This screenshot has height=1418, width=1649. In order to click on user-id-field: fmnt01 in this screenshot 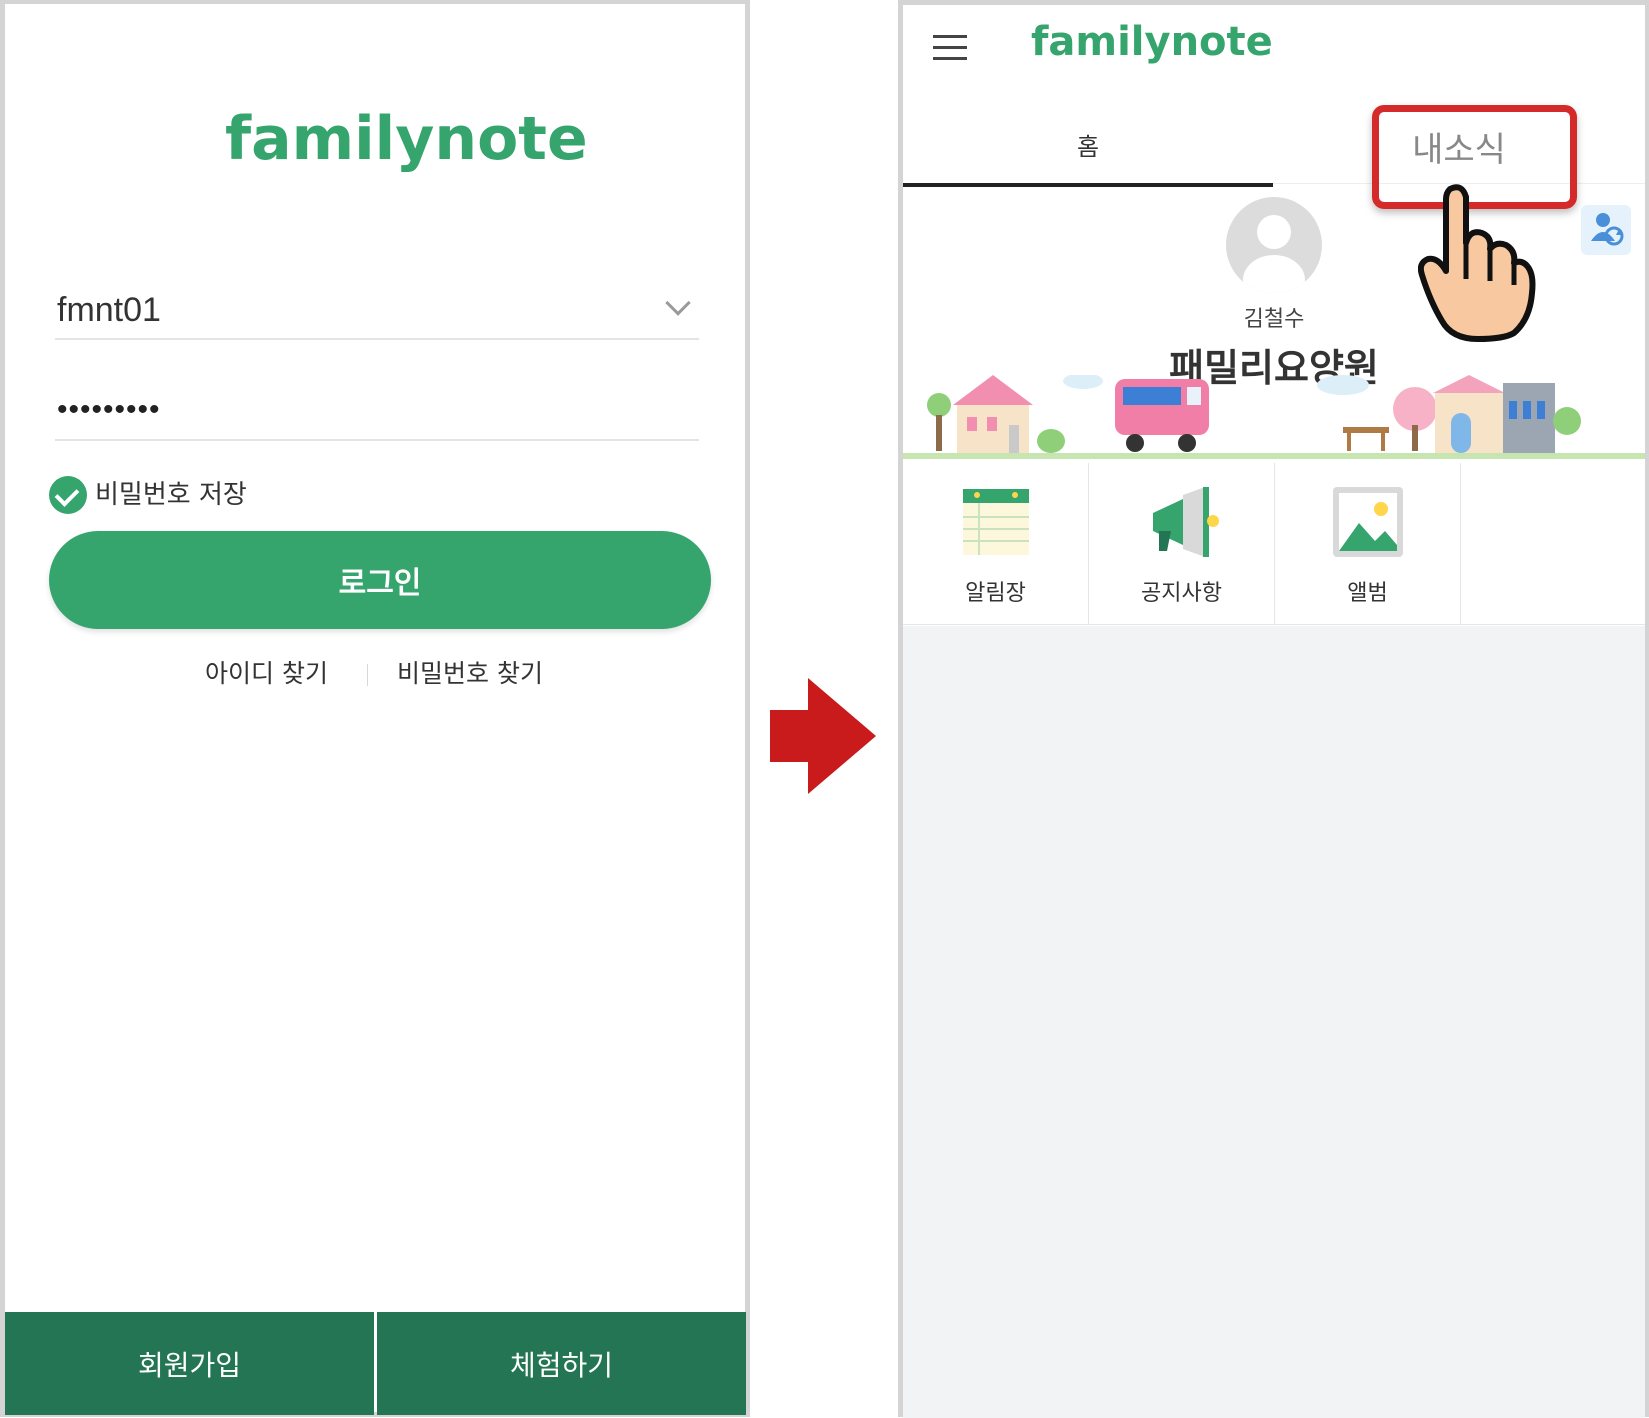, I will do `click(377, 305)`.